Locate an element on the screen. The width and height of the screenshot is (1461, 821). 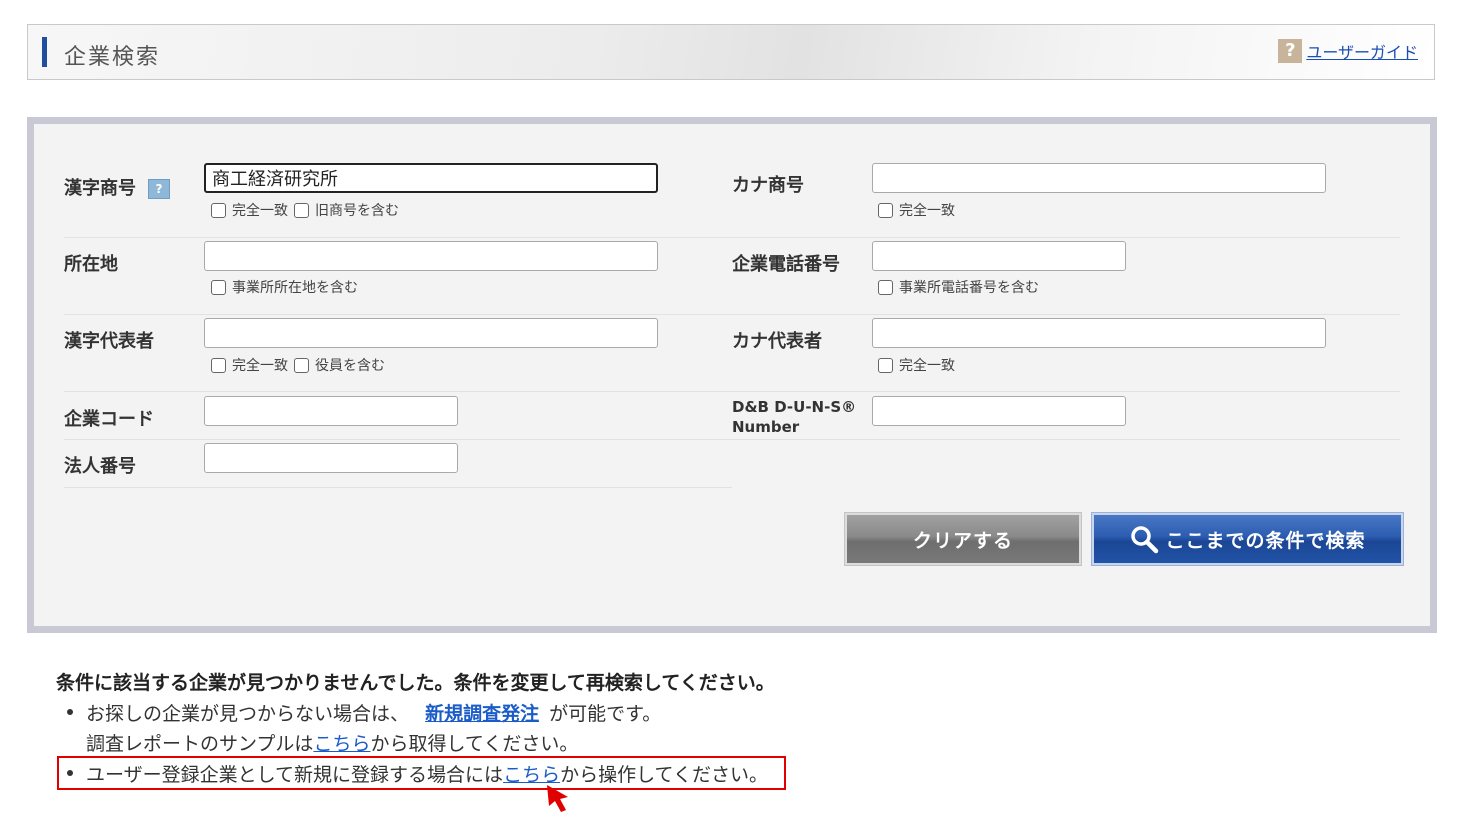
phone-options: 事業所電話番号を含む is located at coordinates (961, 287).